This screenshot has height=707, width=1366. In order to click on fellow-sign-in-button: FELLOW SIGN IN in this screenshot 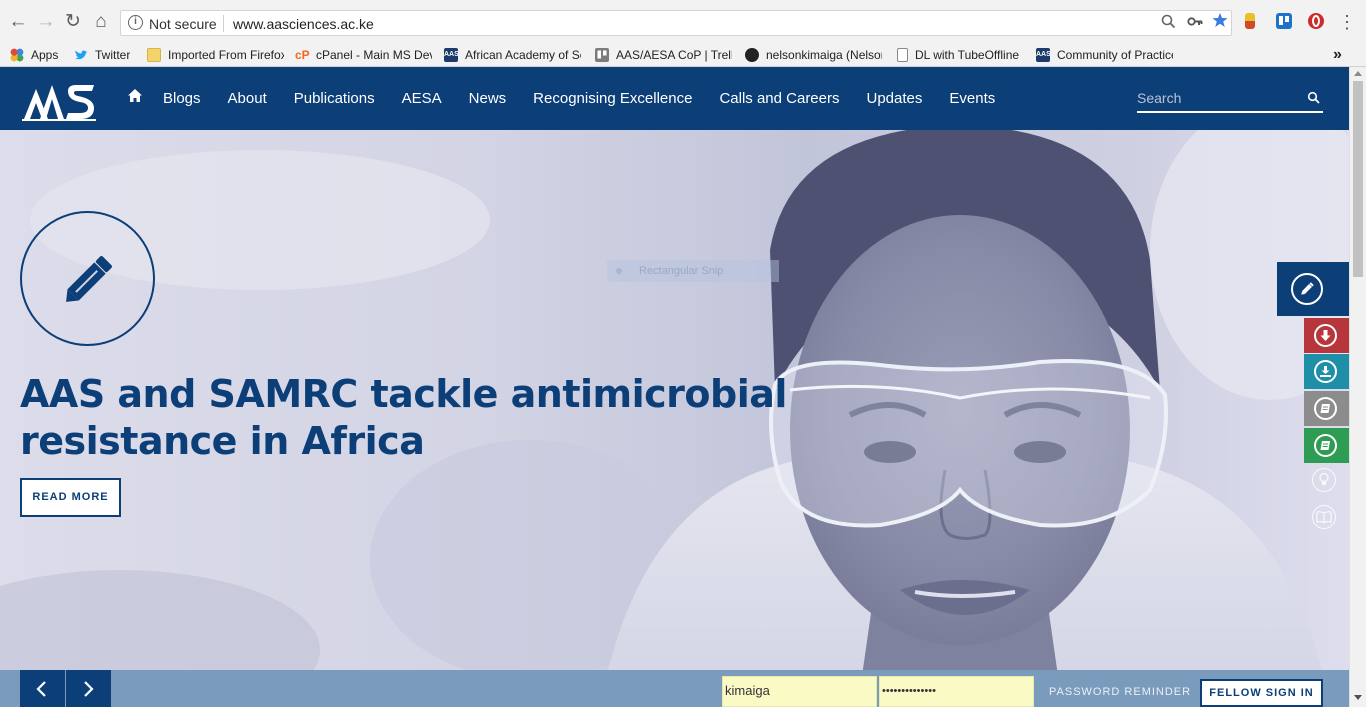, I will do `click(1261, 693)`.